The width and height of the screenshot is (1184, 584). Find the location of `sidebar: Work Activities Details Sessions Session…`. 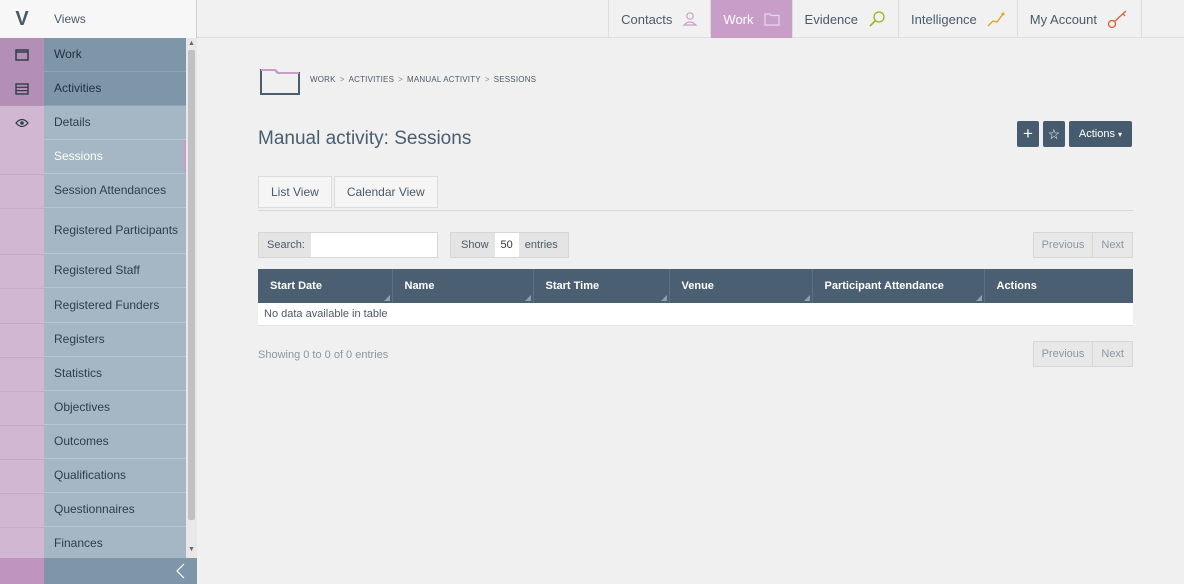

sidebar: Work Activities Details Sessions Session… is located at coordinates (120, 311).